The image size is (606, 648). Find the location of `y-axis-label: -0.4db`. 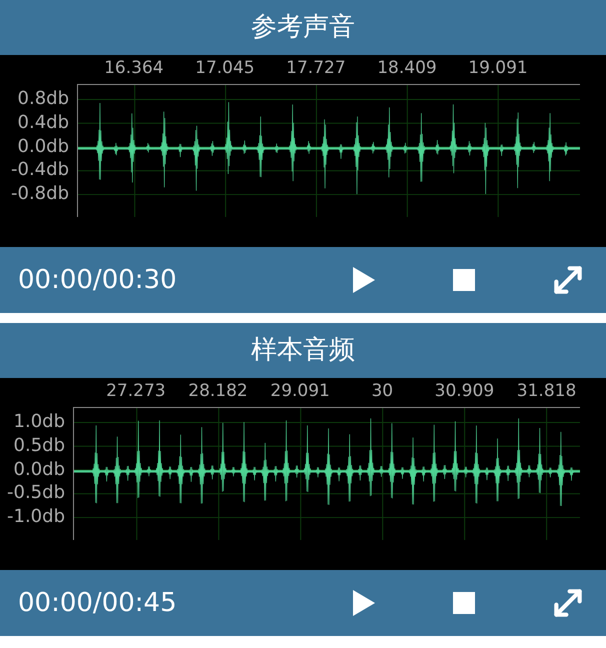

y-axis-label: -0.4db is located at coordinates (40, 170).